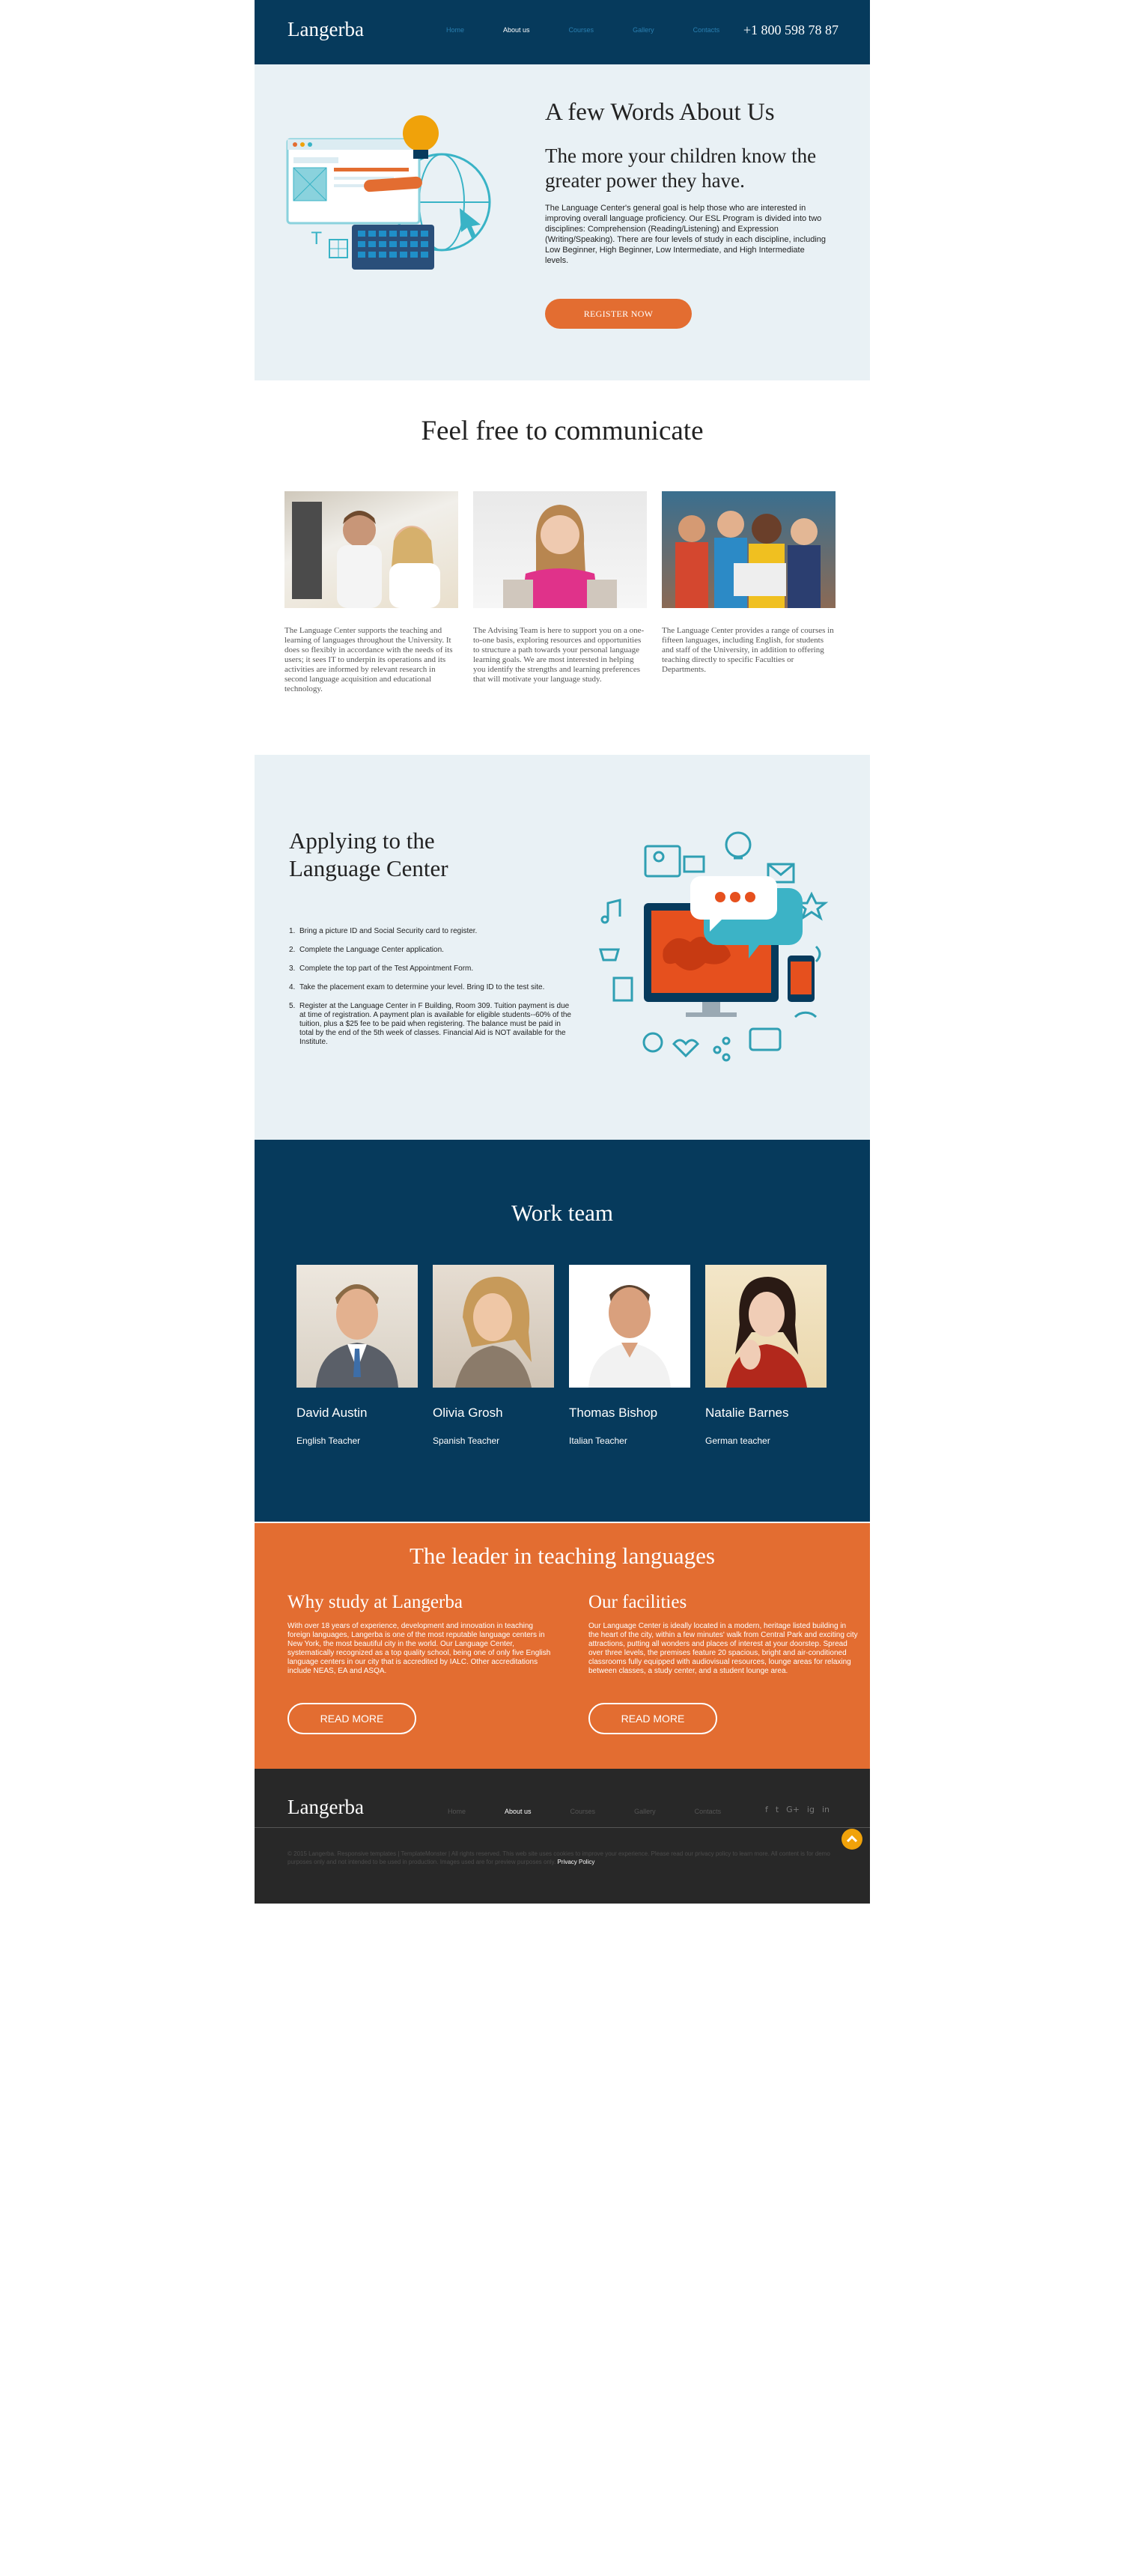 The width and height of the screenshot is (1123, 2576). What do you see at coordinates (706, 30) in the screenshot?
I see `nav-contacts: Contacts` at bounding box center [706, 30].